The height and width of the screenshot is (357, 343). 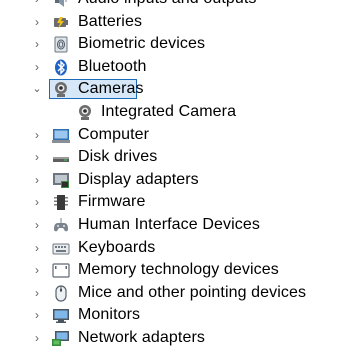 I want to click on computer-icon, so click(x=61, y=135).